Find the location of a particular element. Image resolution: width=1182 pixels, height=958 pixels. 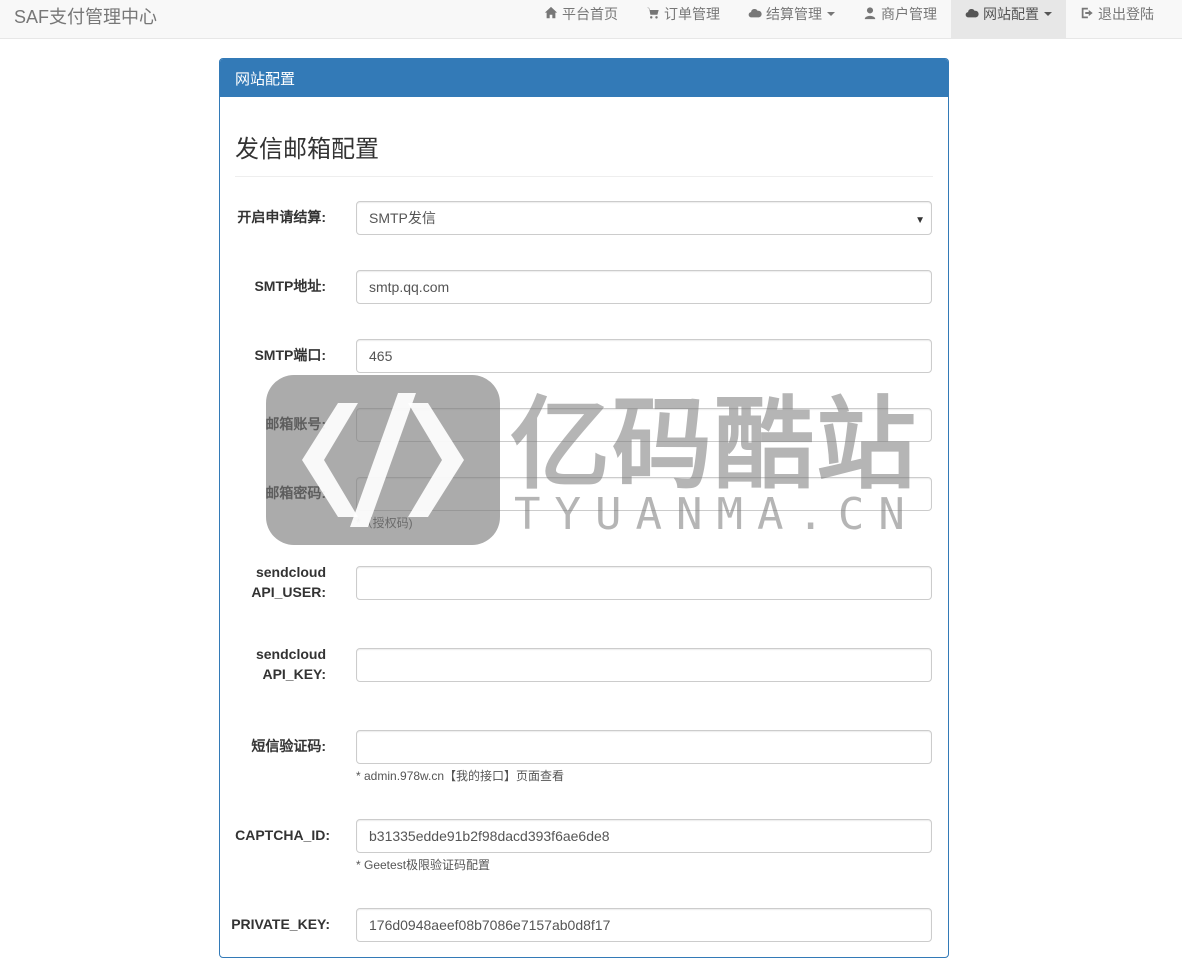

private-key-input: 176d0948aeef08b7086e7157ab0d8f17 is located at coordinates (644, 925).